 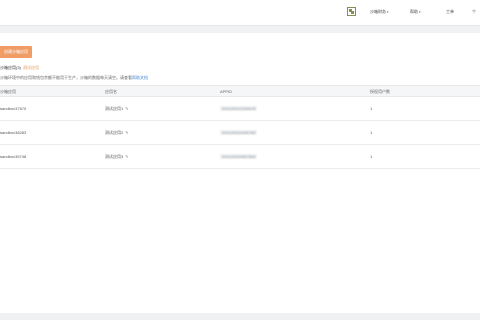 What do you see at coordinates (140, 77) in the screenshot?
I see `help-doc-link: 帮助文档` at bounding box center [140, 77].